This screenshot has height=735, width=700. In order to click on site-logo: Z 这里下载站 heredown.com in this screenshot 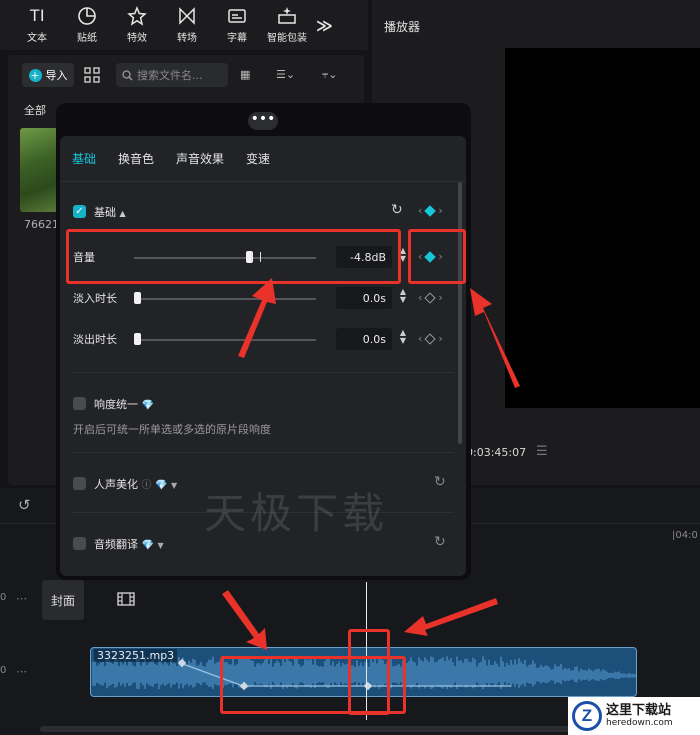, I will do `click(634, 716)`.